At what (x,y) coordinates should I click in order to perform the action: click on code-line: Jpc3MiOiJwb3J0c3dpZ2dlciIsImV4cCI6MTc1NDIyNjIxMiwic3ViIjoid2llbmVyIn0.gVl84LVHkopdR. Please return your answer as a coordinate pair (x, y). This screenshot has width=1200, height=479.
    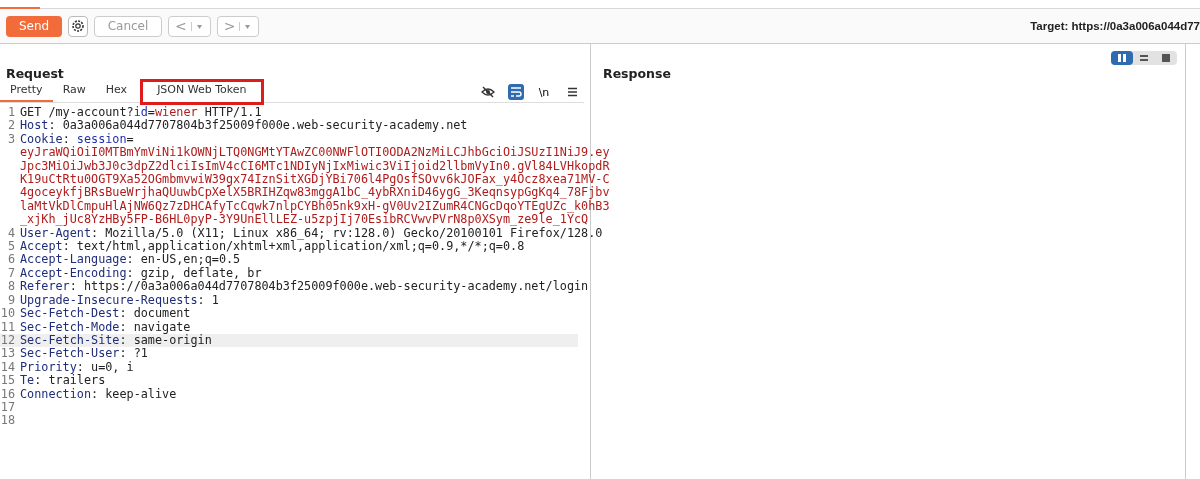
    Looking at the image, I should click on (315, 166).